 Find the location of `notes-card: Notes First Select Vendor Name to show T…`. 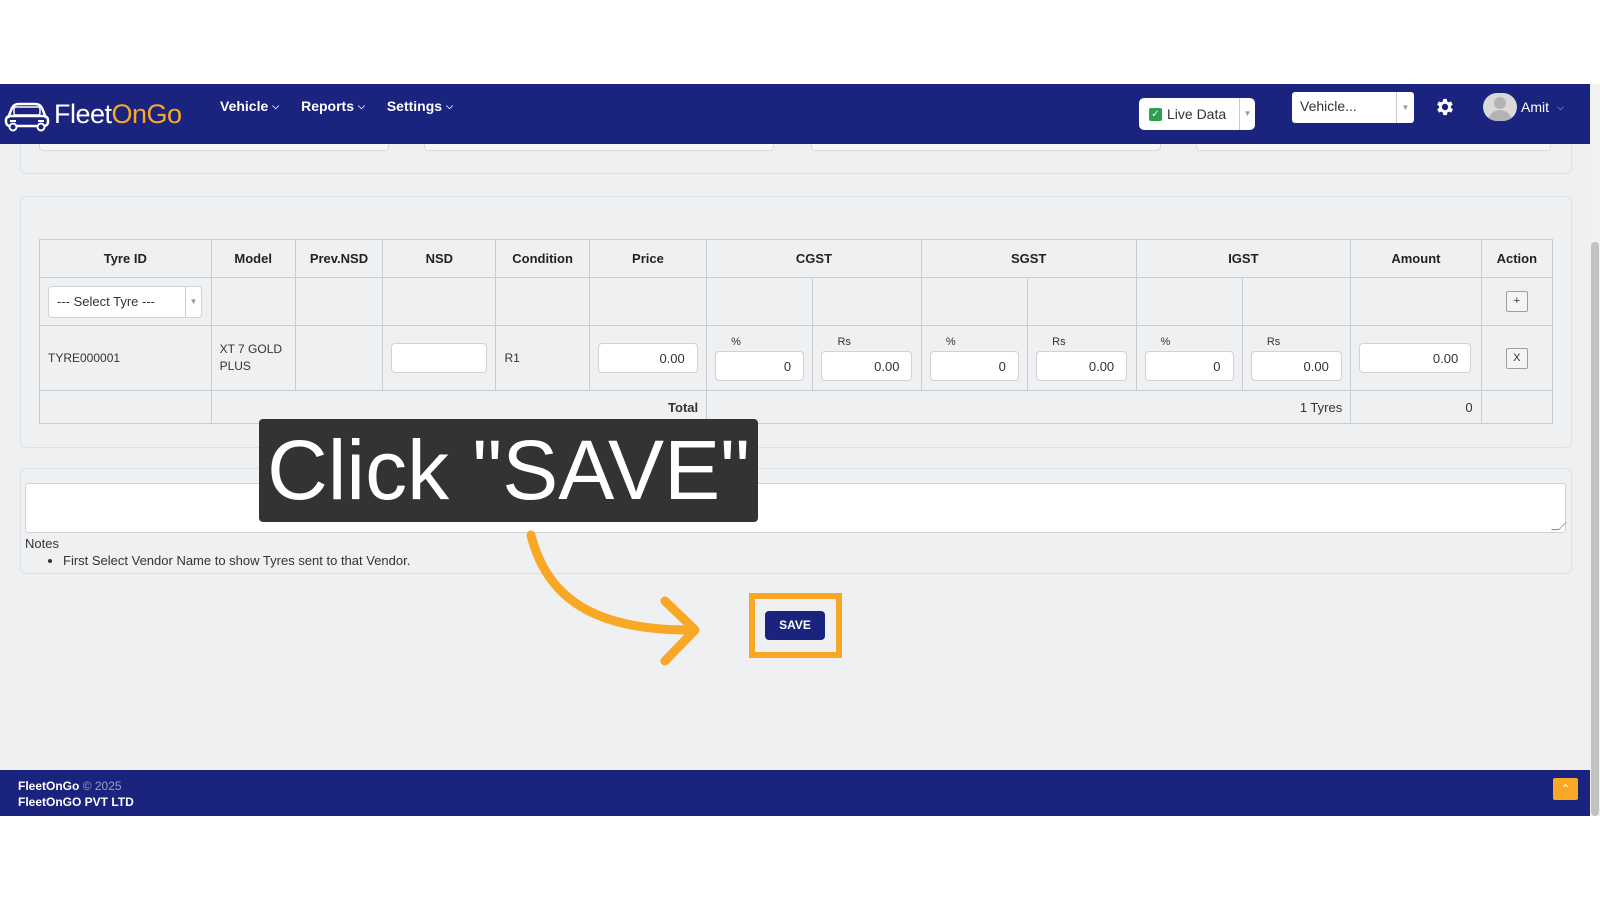

notes-card: Notes First Select Vendor Name to show T… is located at coordinates (796, 521).